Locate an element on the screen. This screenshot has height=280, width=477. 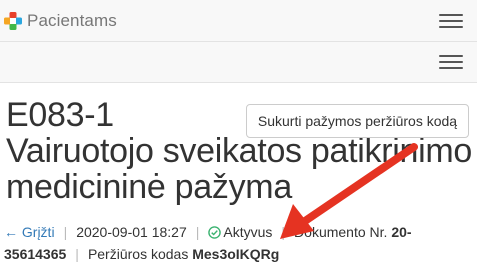
review-code-value: Mes3oIKQRg is located at coordinates (236, 254).